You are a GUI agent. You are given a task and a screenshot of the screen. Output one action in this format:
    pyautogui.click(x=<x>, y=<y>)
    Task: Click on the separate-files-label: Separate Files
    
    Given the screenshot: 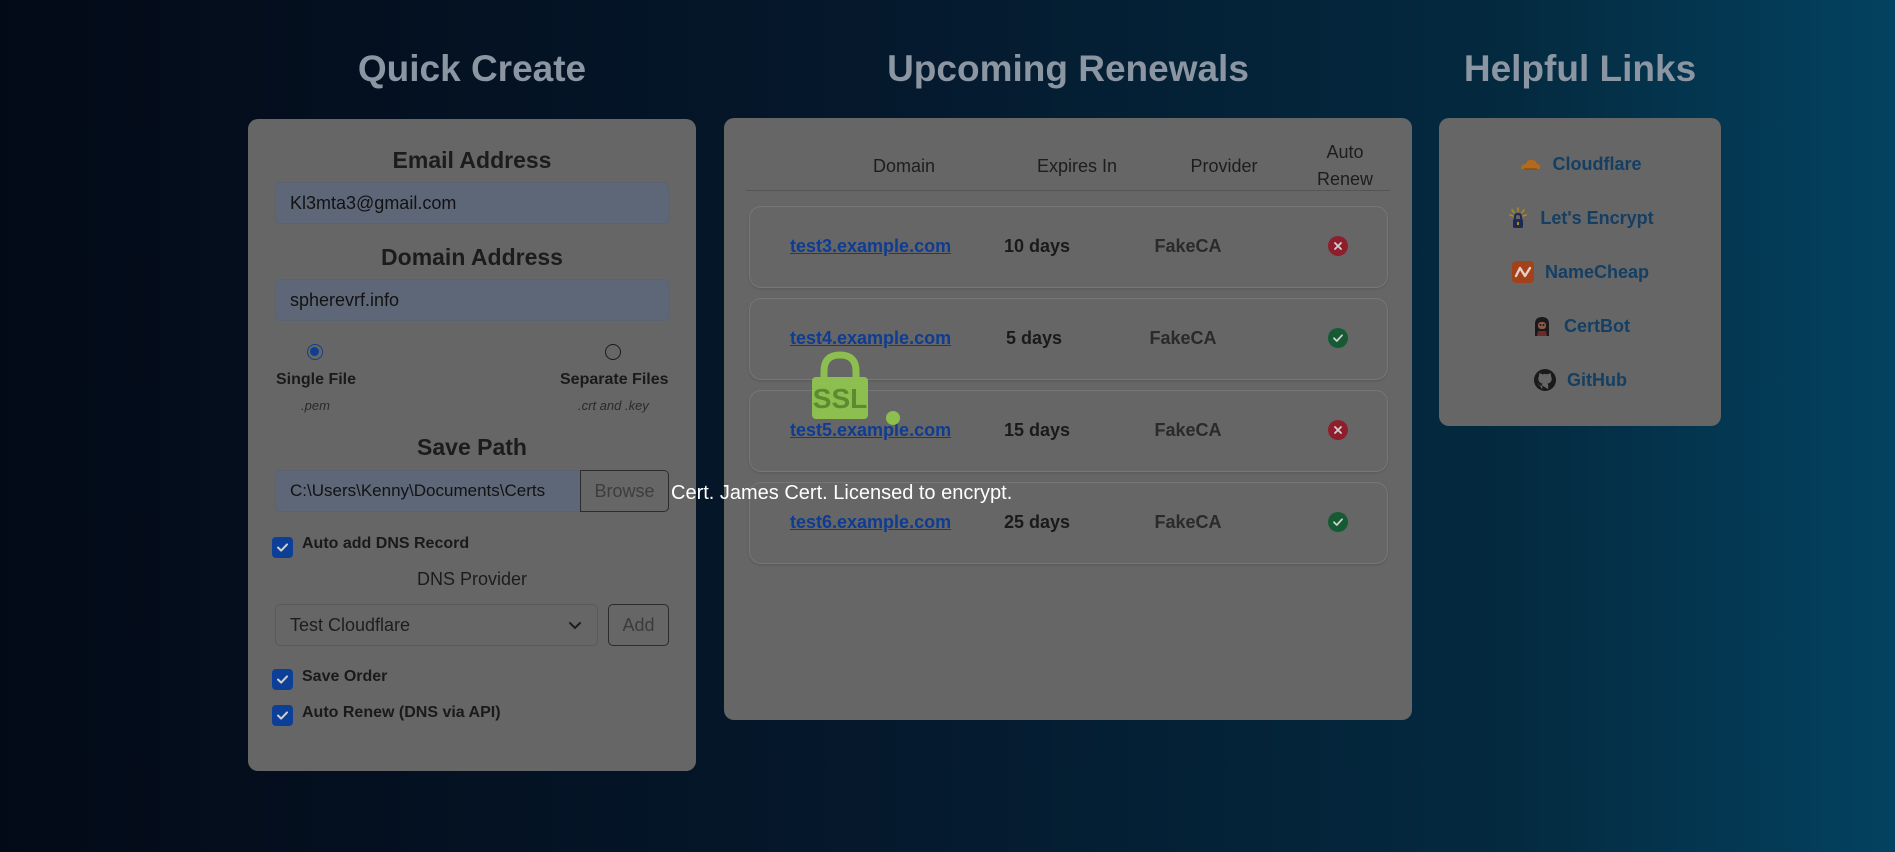 What is the action you would take?
    pyautogui.click(x=614, y=379)
    